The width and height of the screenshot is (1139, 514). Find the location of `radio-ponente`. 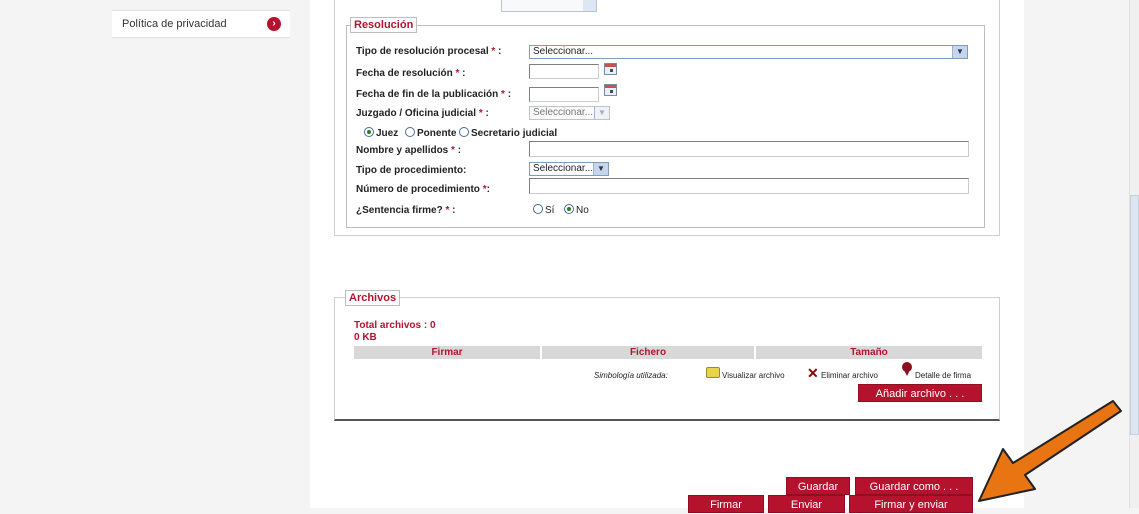

radio-ponente is located at coordinates (410, 132).